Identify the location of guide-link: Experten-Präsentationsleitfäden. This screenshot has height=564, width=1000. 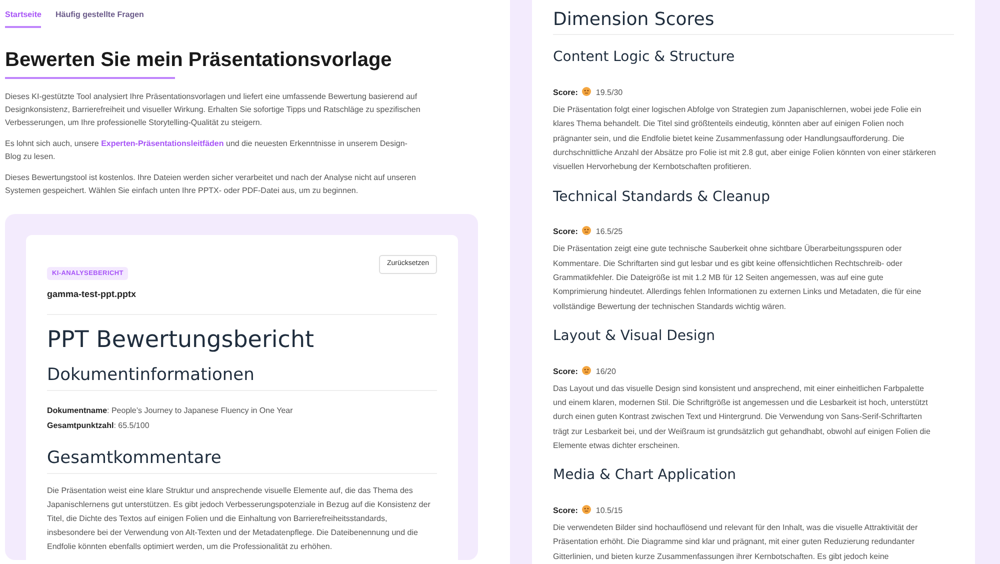
(162, 143).